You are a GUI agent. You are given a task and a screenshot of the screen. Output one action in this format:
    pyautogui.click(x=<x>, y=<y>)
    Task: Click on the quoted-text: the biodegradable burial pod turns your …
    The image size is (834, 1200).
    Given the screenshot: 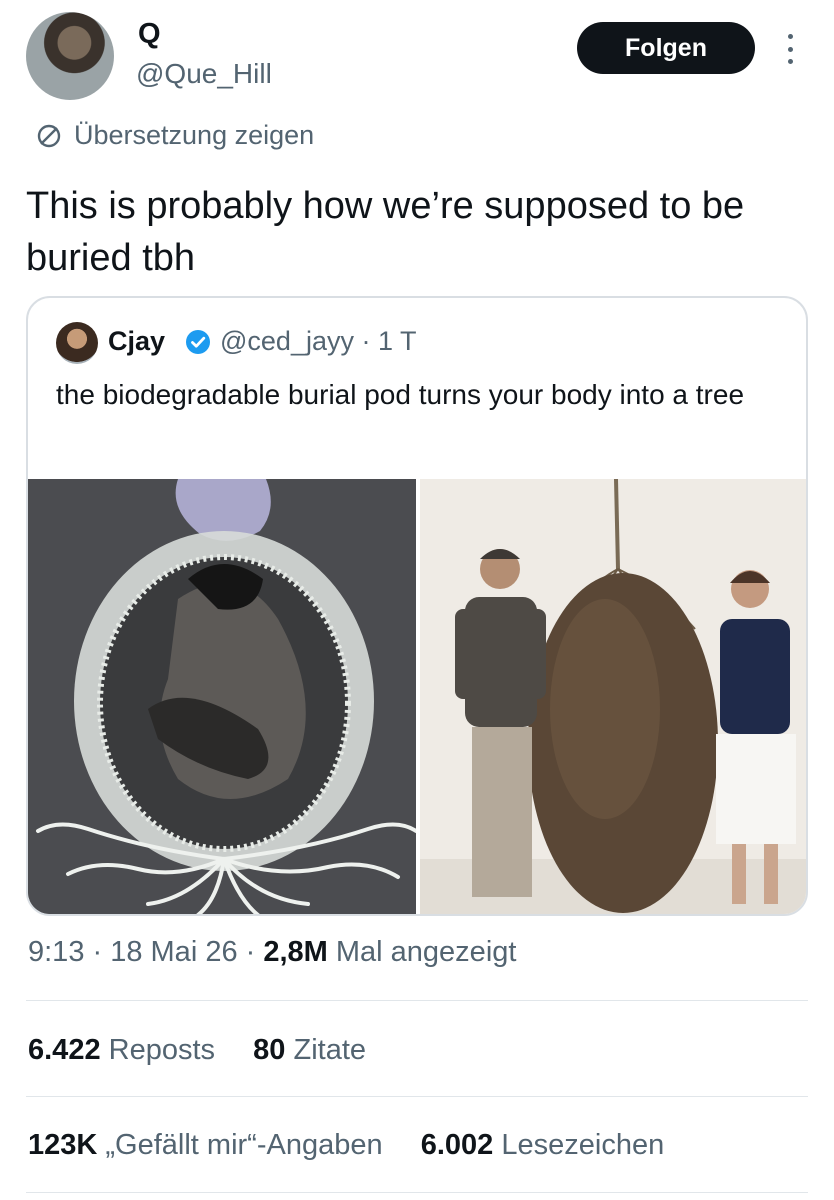 What is the action you would take?
    pyautogui.click(x=400, y=394)
    